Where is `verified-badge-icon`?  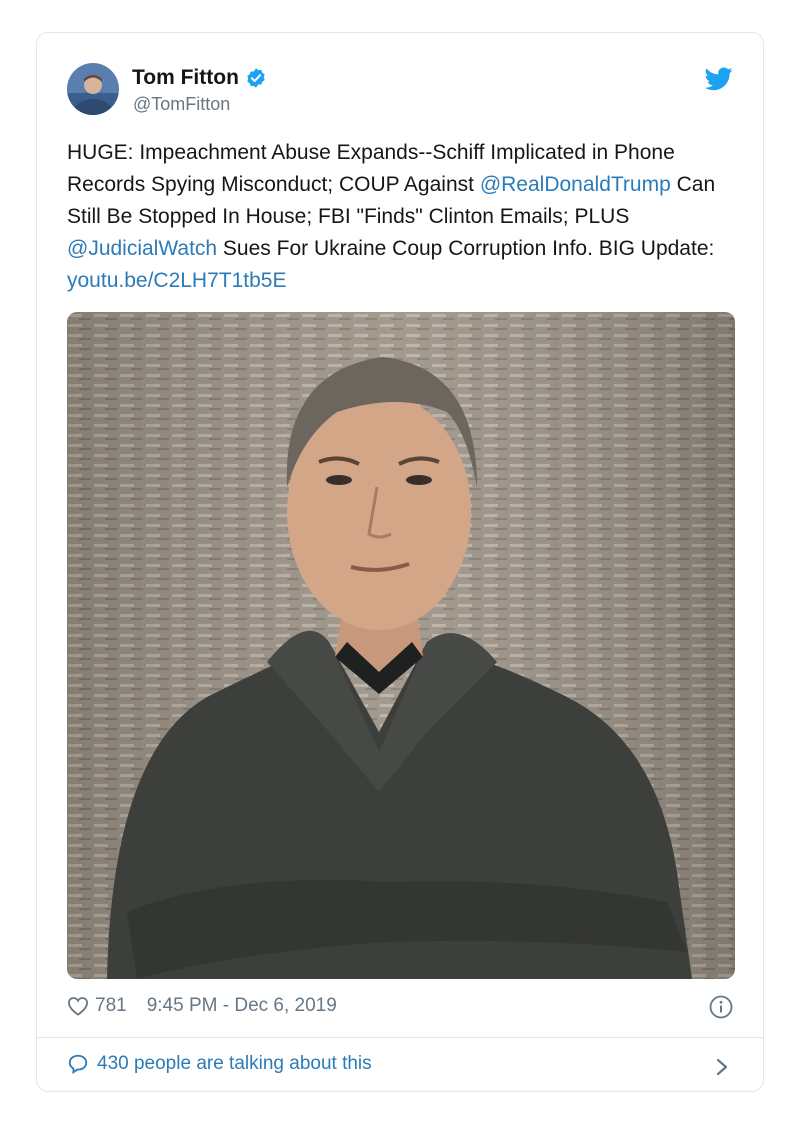
verified-badge-icon is located at coordinates (256, 78).